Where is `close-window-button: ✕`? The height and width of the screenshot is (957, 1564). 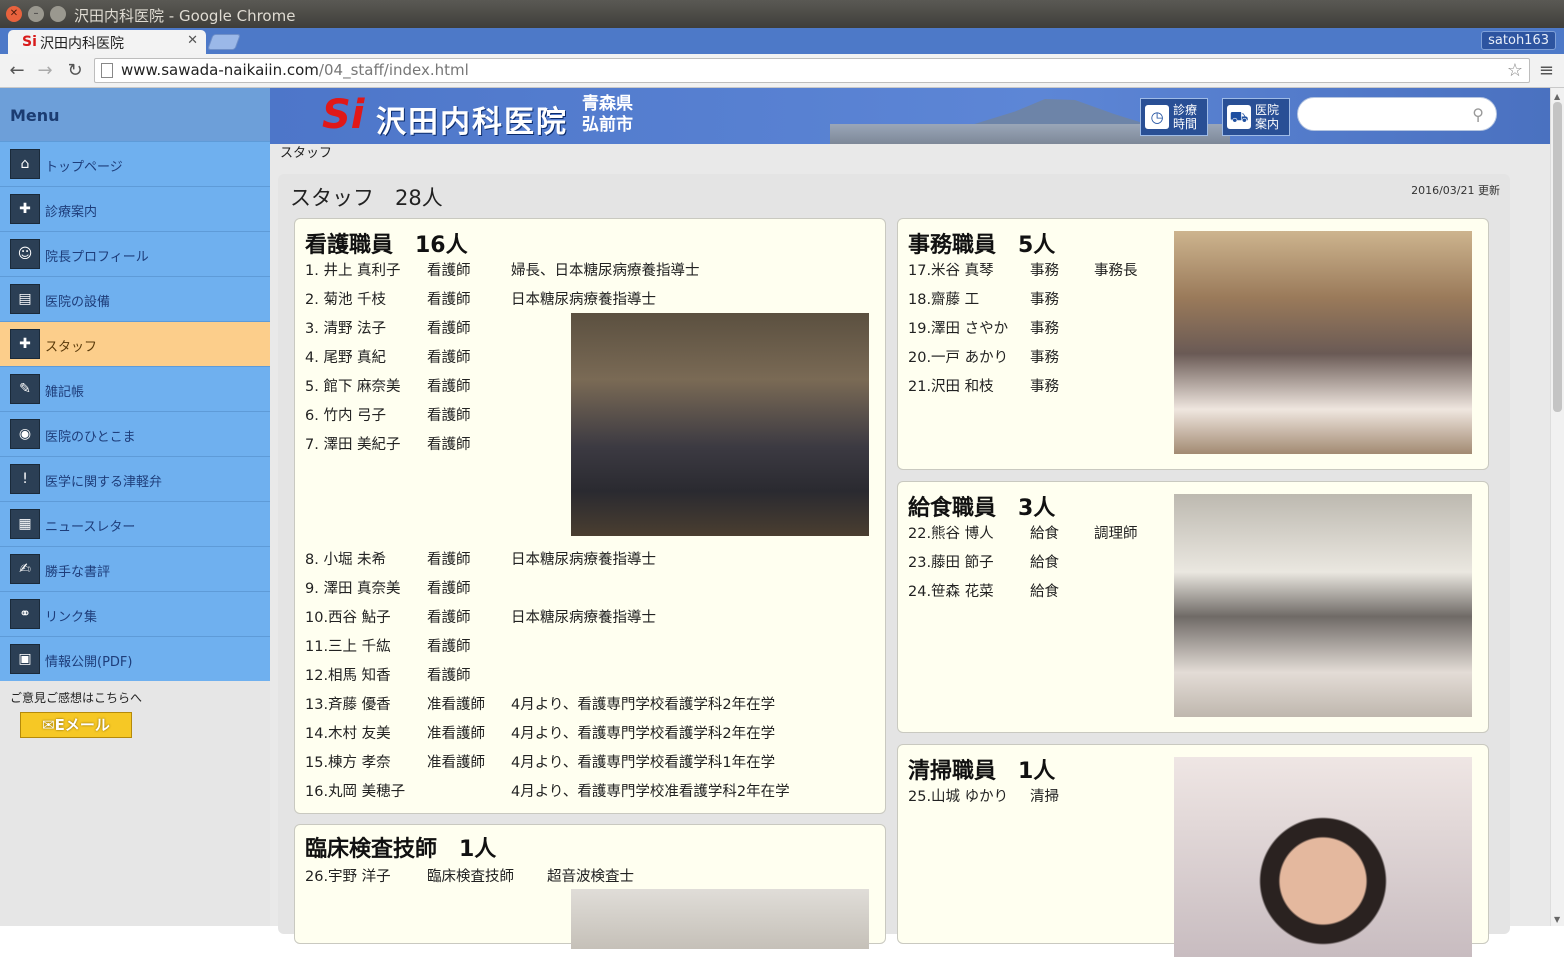
close-window-button: ✕ is located at coordinates (14, 14).